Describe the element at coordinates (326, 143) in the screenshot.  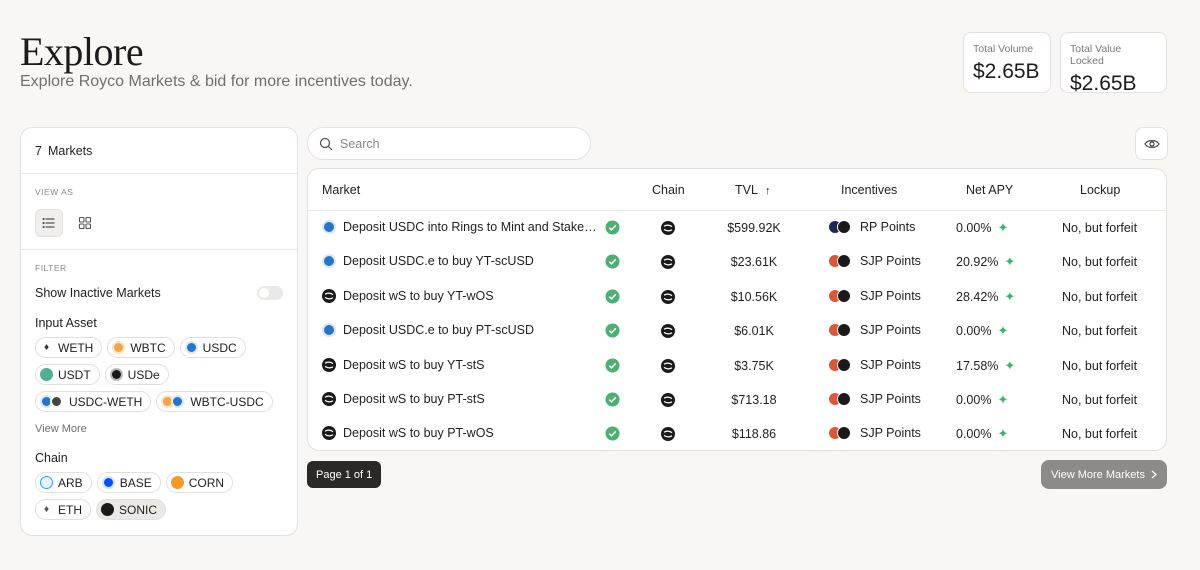
I see `search-icon` at that location.